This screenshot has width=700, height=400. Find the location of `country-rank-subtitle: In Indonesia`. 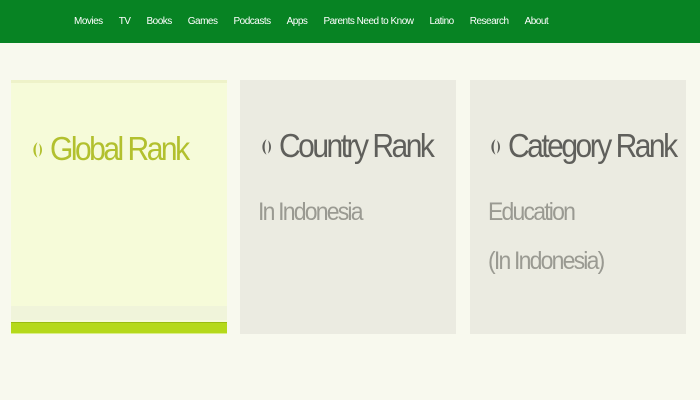

country-rank-subtitle: In Indonesia is located at coordinates (311, 211).